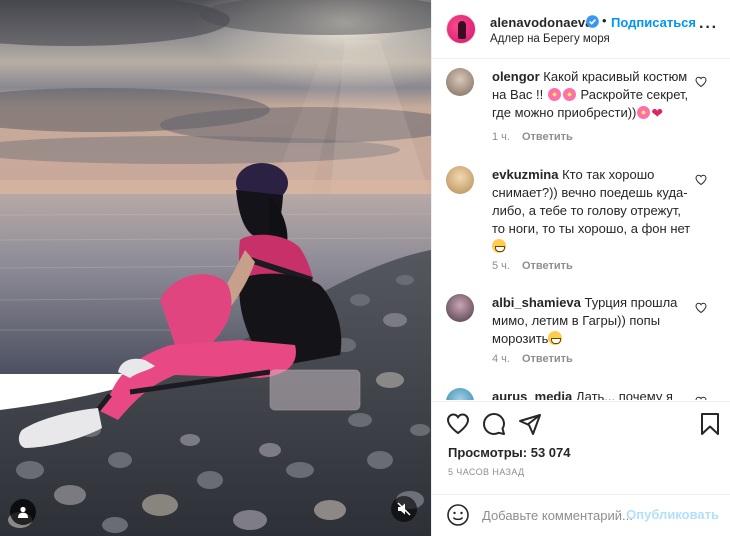 The height and width of the screenshot is (536, 730). I want to click on speaker-muted-icon, so click(404, 509).